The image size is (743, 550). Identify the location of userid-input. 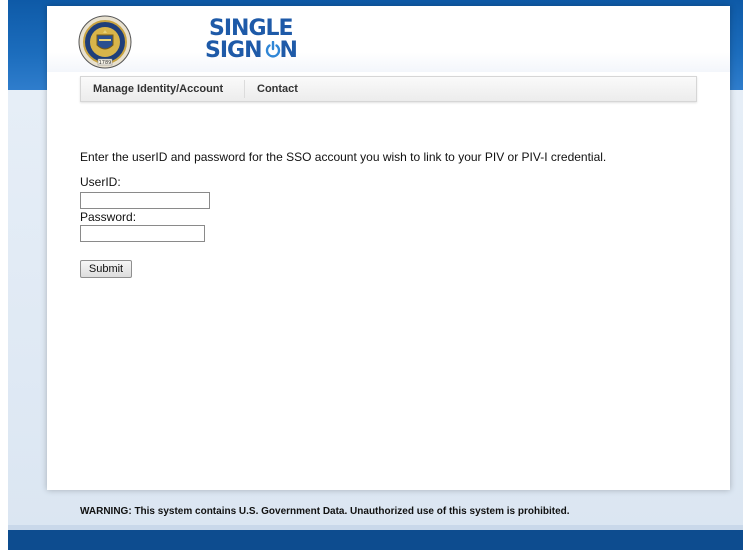
(145, 200).